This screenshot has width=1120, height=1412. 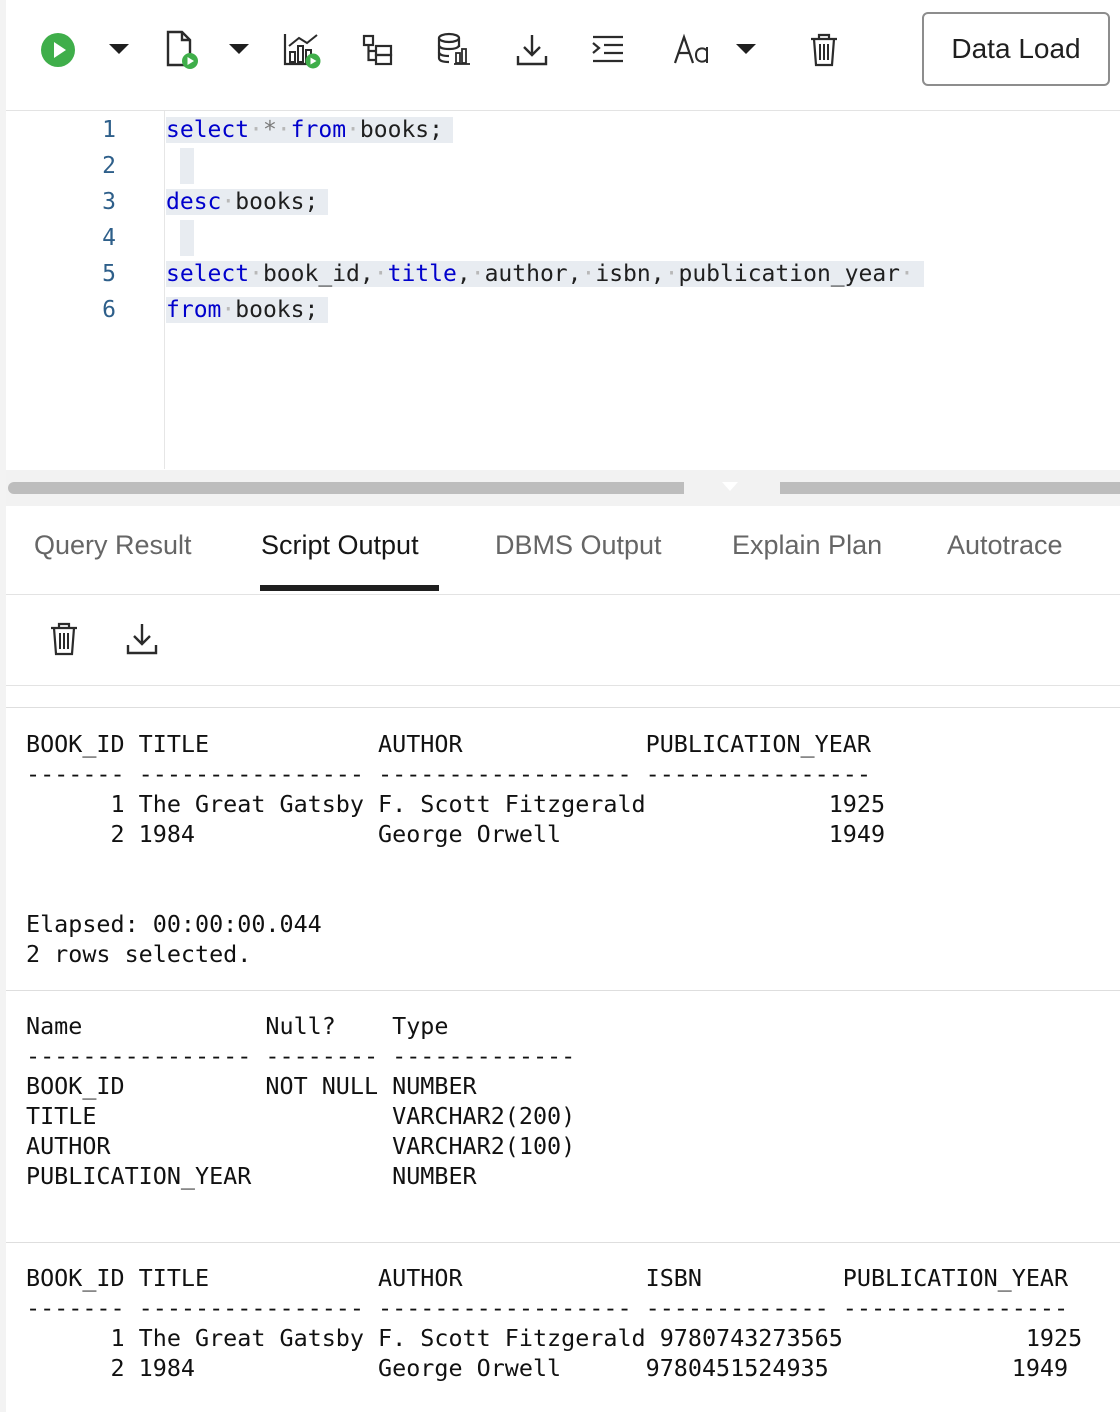 What do you see at coordinates (58, 50) in the screenshot?
I see `run-icon` at bounding box center [58, 50].